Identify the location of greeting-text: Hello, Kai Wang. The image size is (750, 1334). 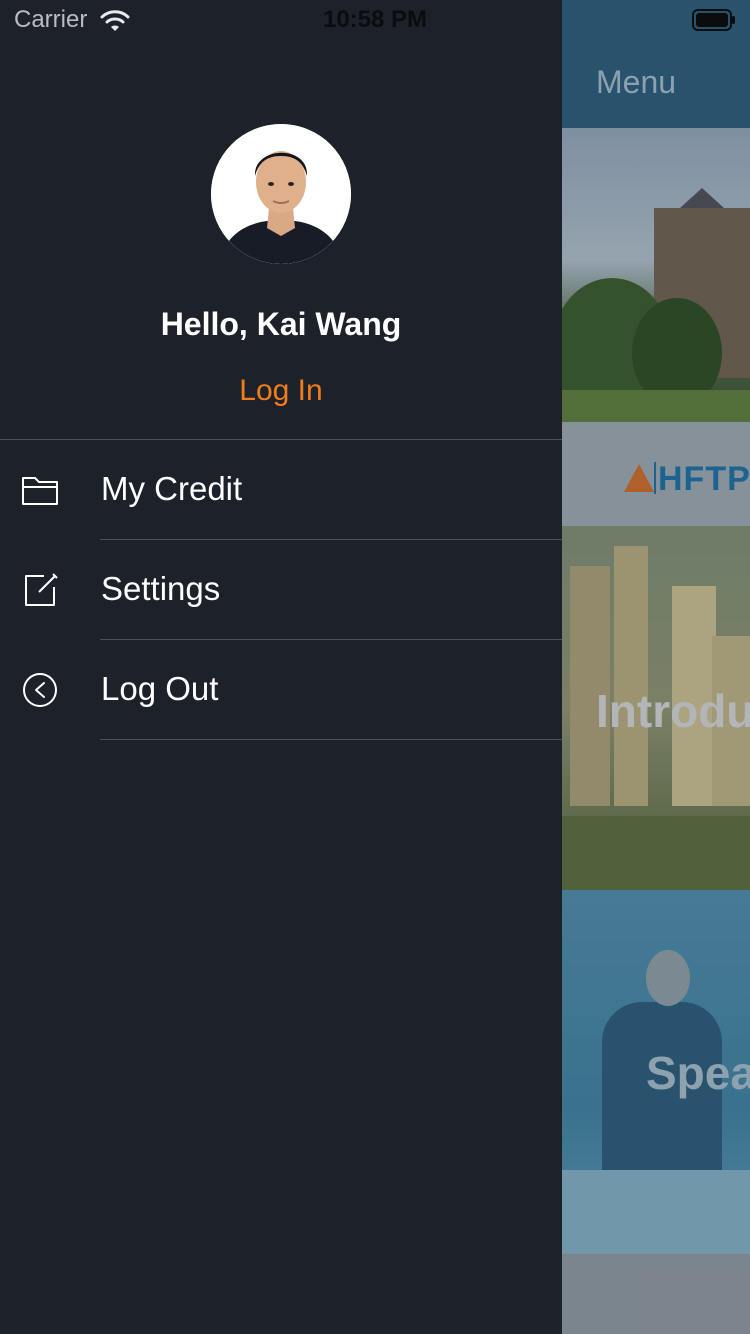
(281, 324).